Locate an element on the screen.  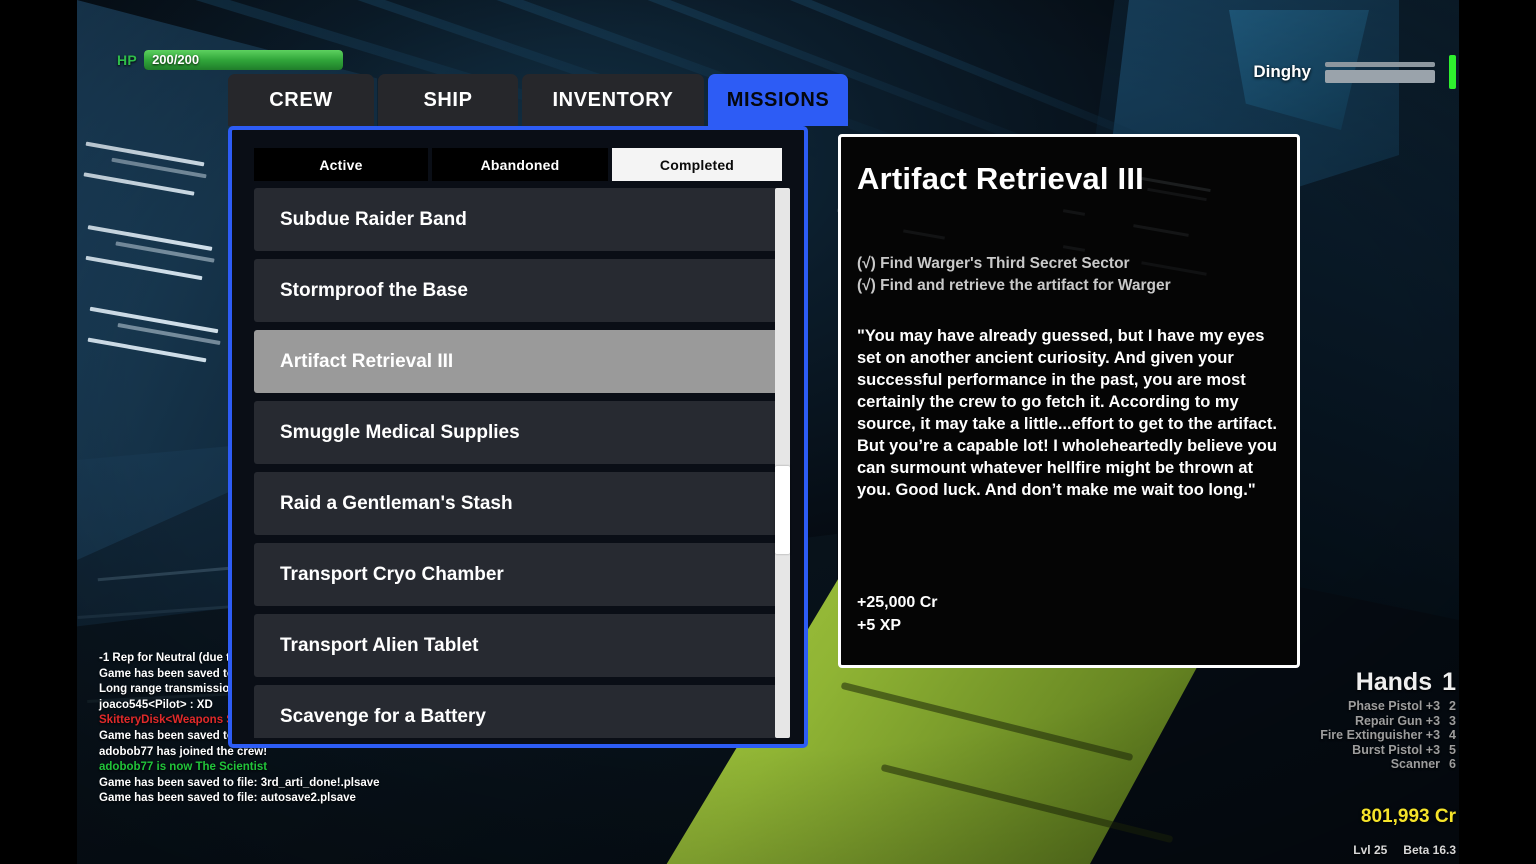
hp-value-text: 200/200 is located at coordinates (176, 59).